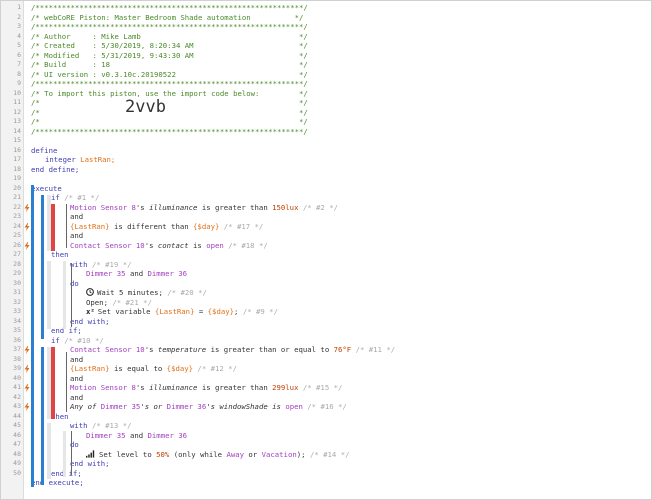 This screenshot has width=652, height=500. I want to click on code-token: 's or, so click(153, 406).